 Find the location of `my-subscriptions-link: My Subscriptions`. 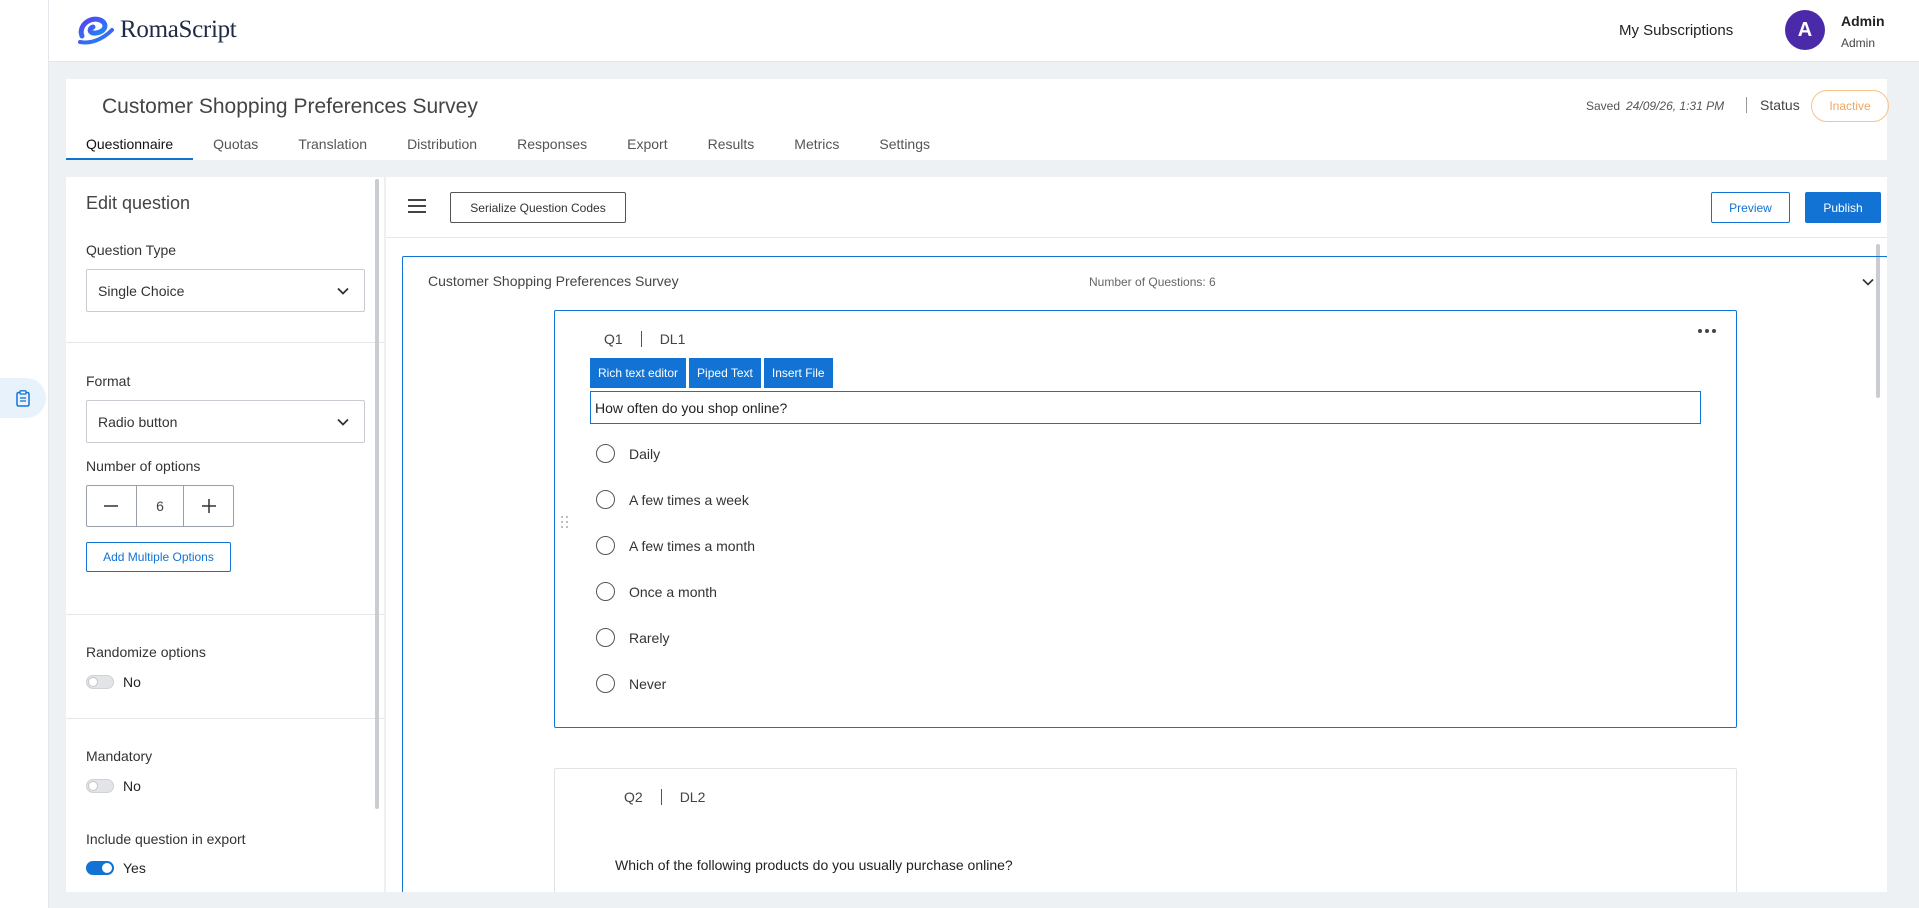

my-subscriptions-link: My Subscriptions is located at coordinates (1676, 30).